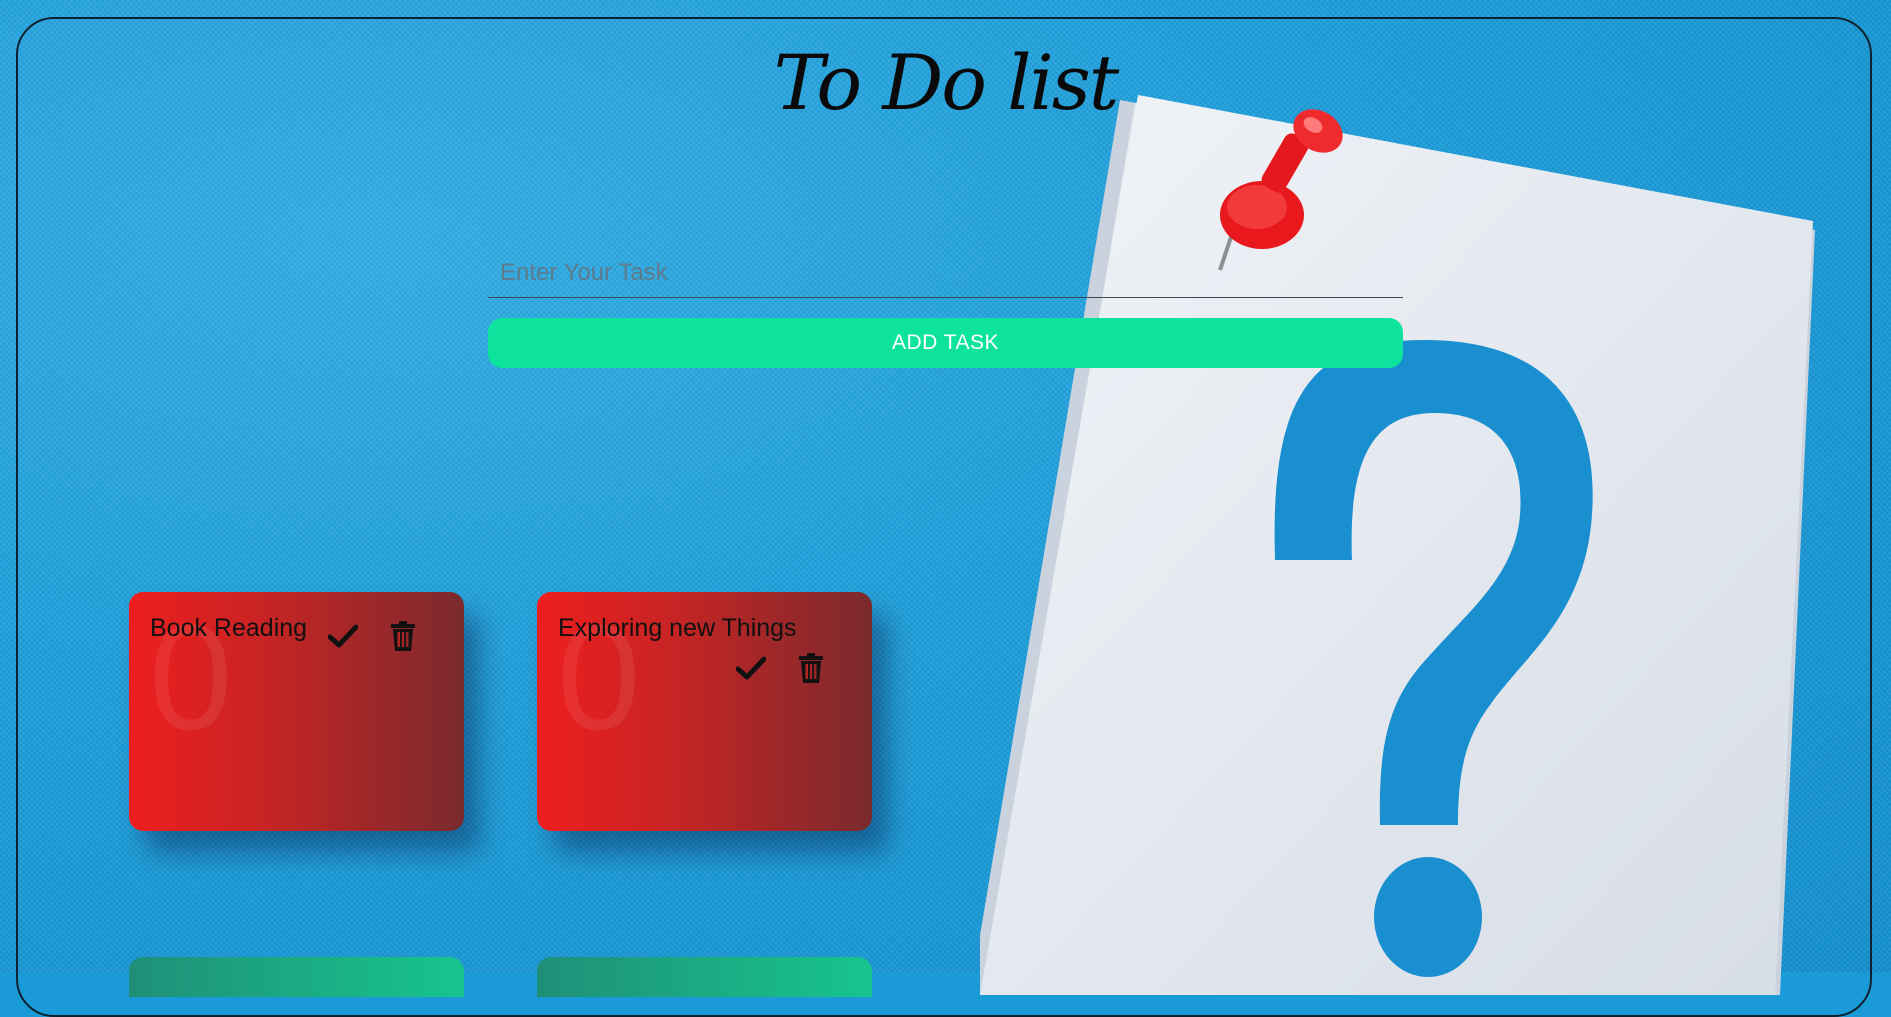 The width and height of the screenshot is (1891, 1017). Describe the element at coordinates (677, 628) in the screenshot. I see `task-text: Exploring new Things` at that location.